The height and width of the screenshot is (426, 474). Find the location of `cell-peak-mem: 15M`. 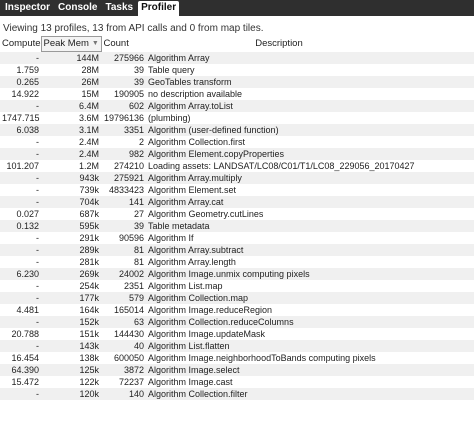

cell-peak-mem: 15M is located at coordinates (71, 94).